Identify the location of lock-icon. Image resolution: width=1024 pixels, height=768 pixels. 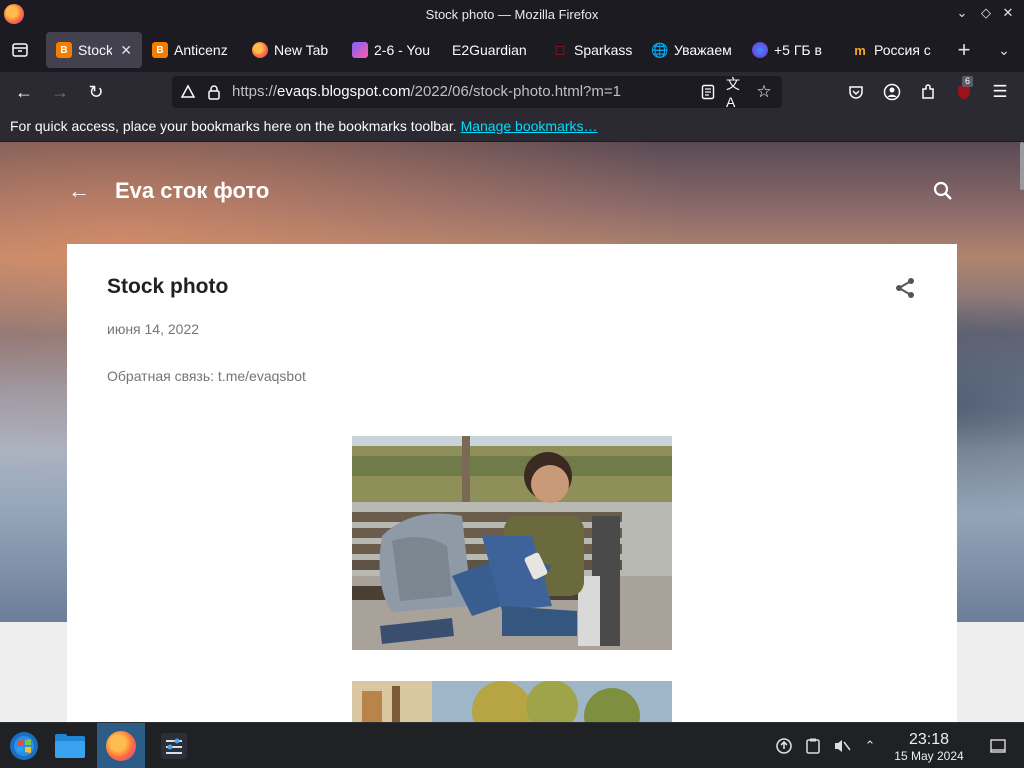
(214, 92).